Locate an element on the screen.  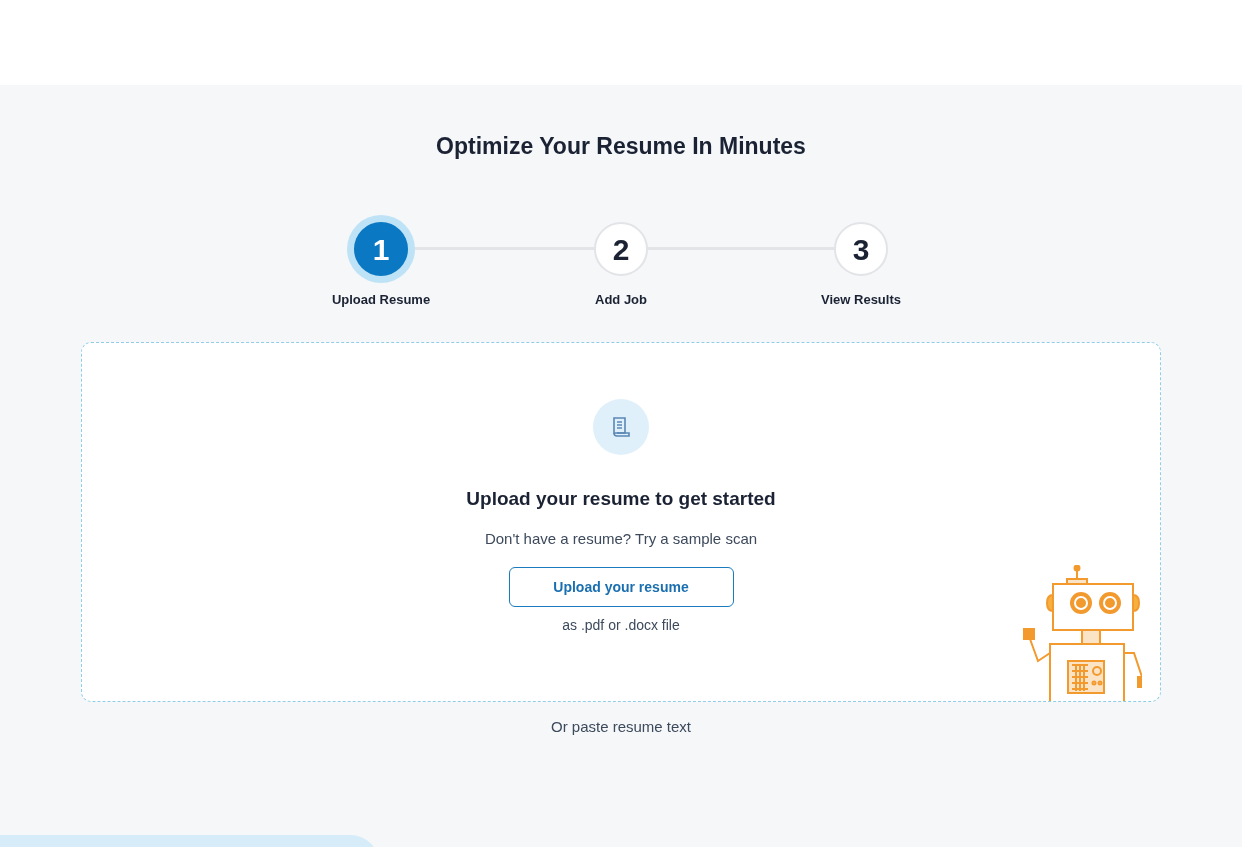
upload-button: Upload your resume is located at coordinates (621, 587).